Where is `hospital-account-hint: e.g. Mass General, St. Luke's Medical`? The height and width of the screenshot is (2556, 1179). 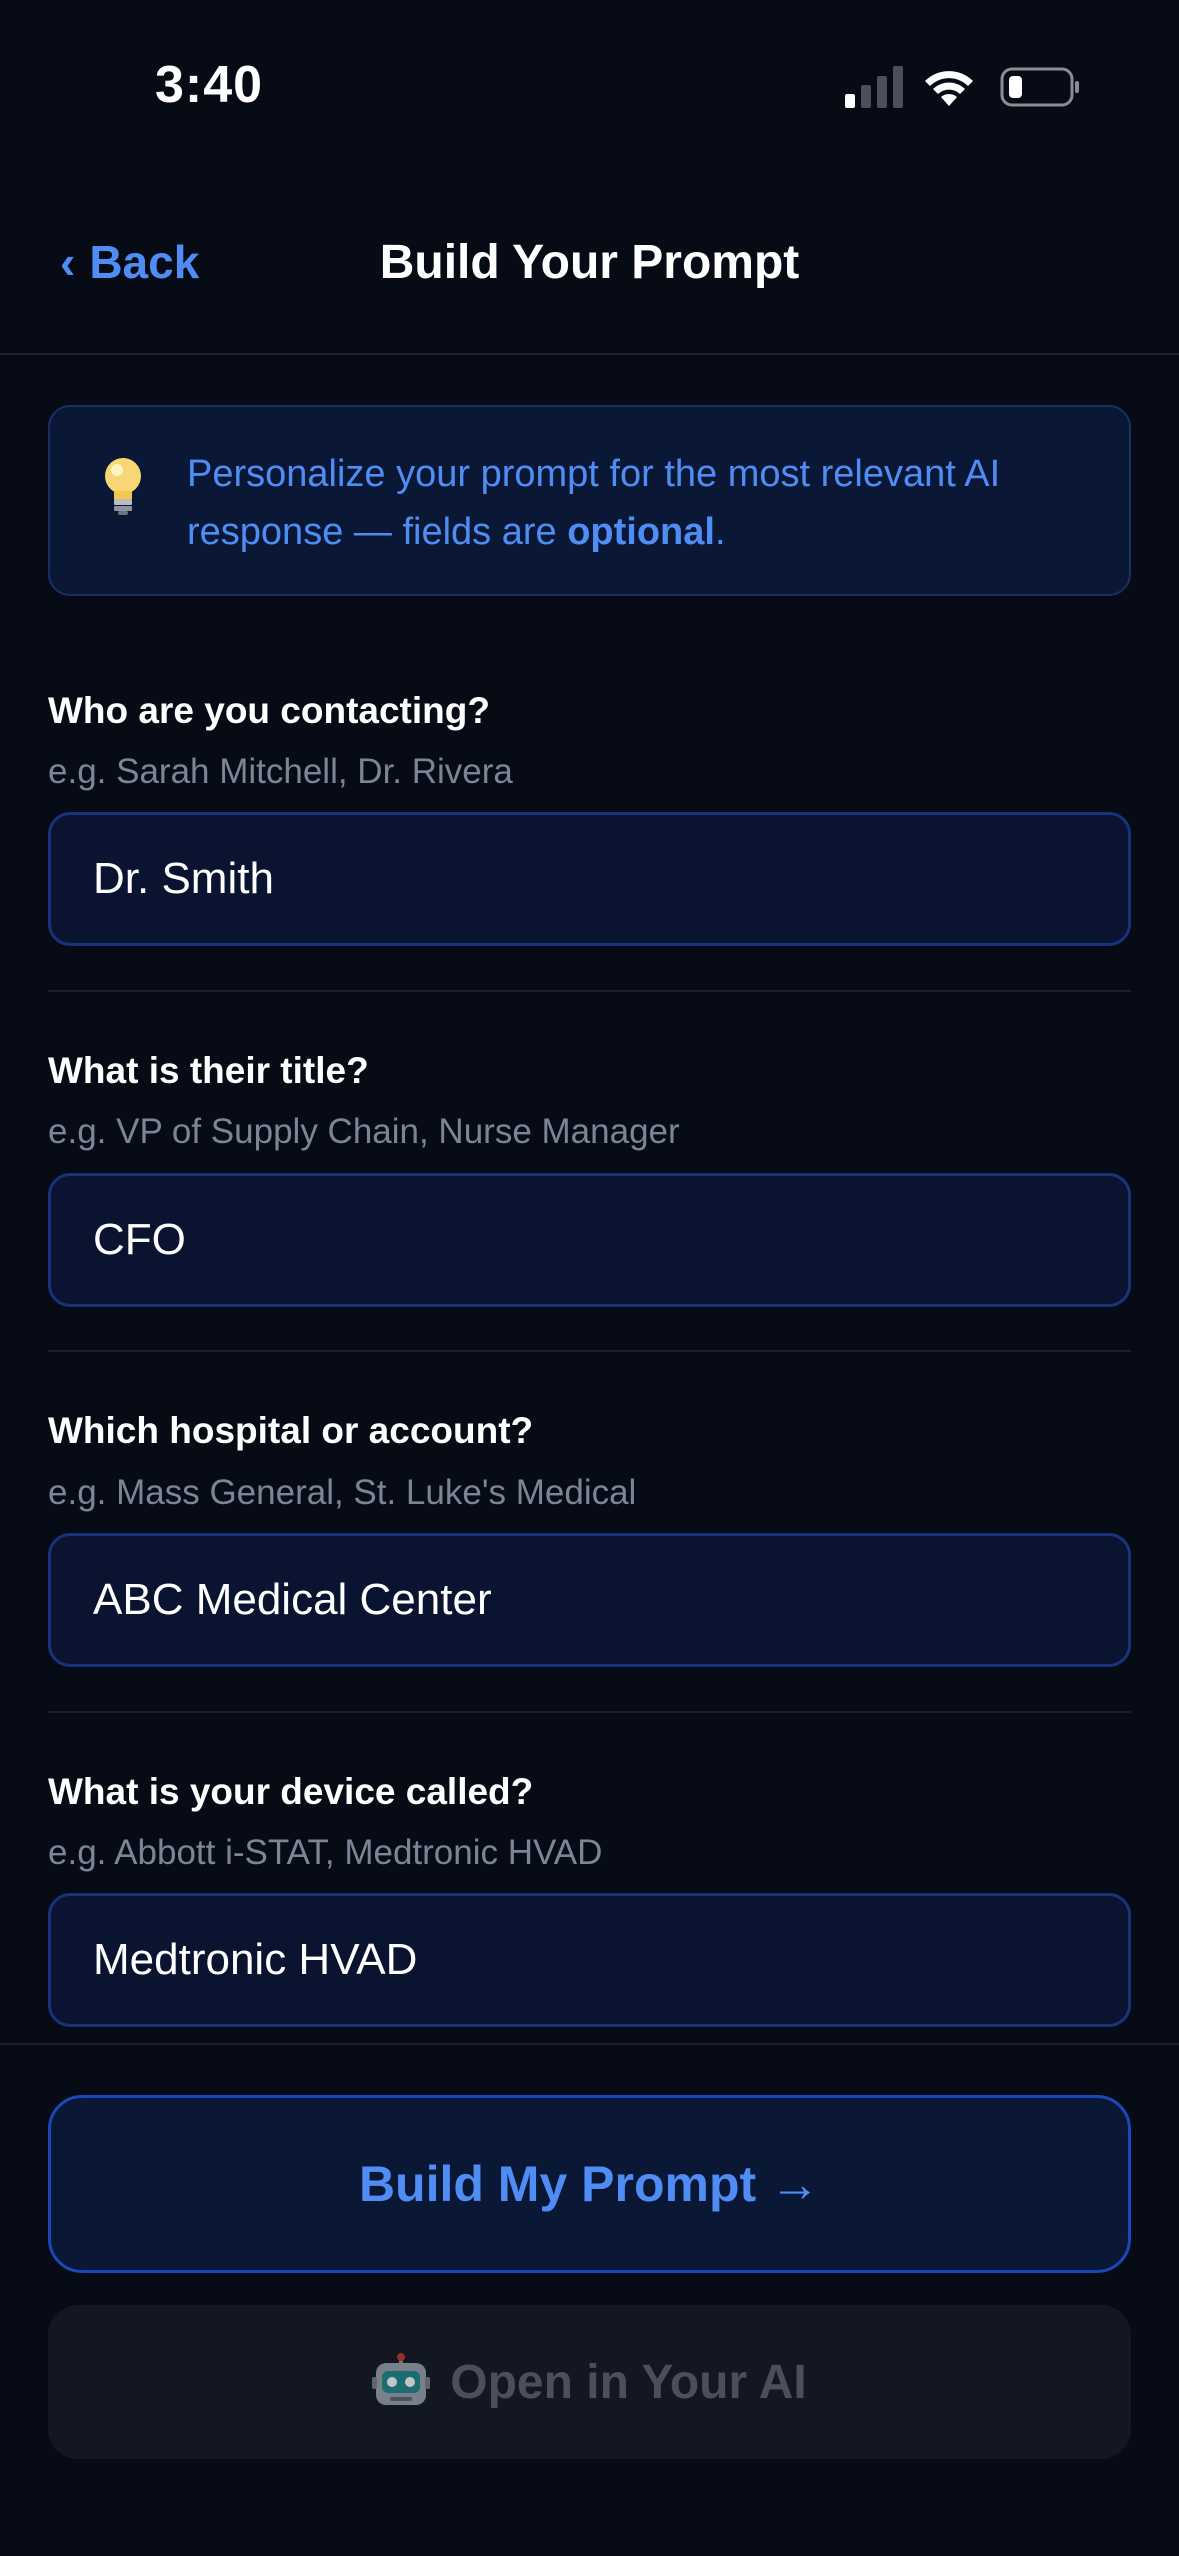
hospital-account-hint: e.g. Mass General, St. Luke's Medical is located at coordinates (342, 1492).